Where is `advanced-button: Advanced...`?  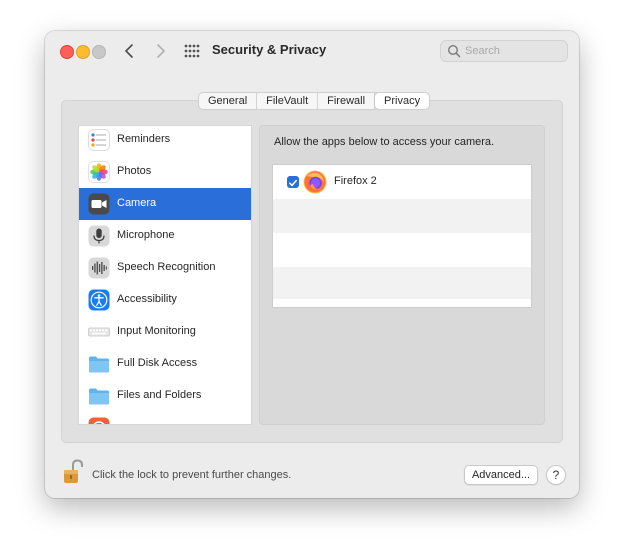
advanced-button: Advanced... is located at coordinates (501, 475).